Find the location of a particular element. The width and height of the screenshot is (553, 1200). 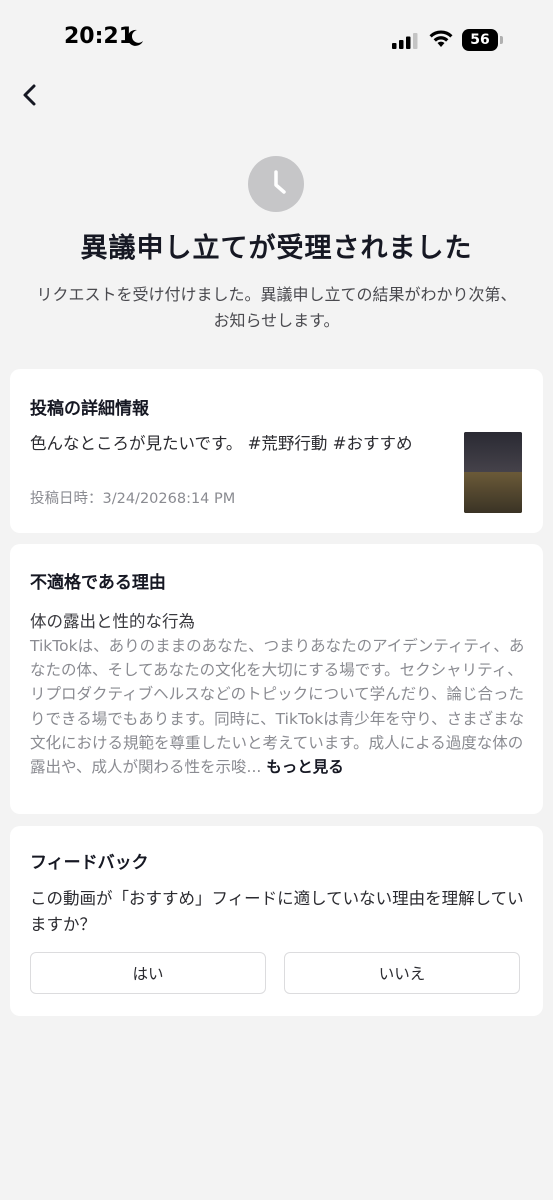

cellular-signal-icon is located at coordinates (405, 43).